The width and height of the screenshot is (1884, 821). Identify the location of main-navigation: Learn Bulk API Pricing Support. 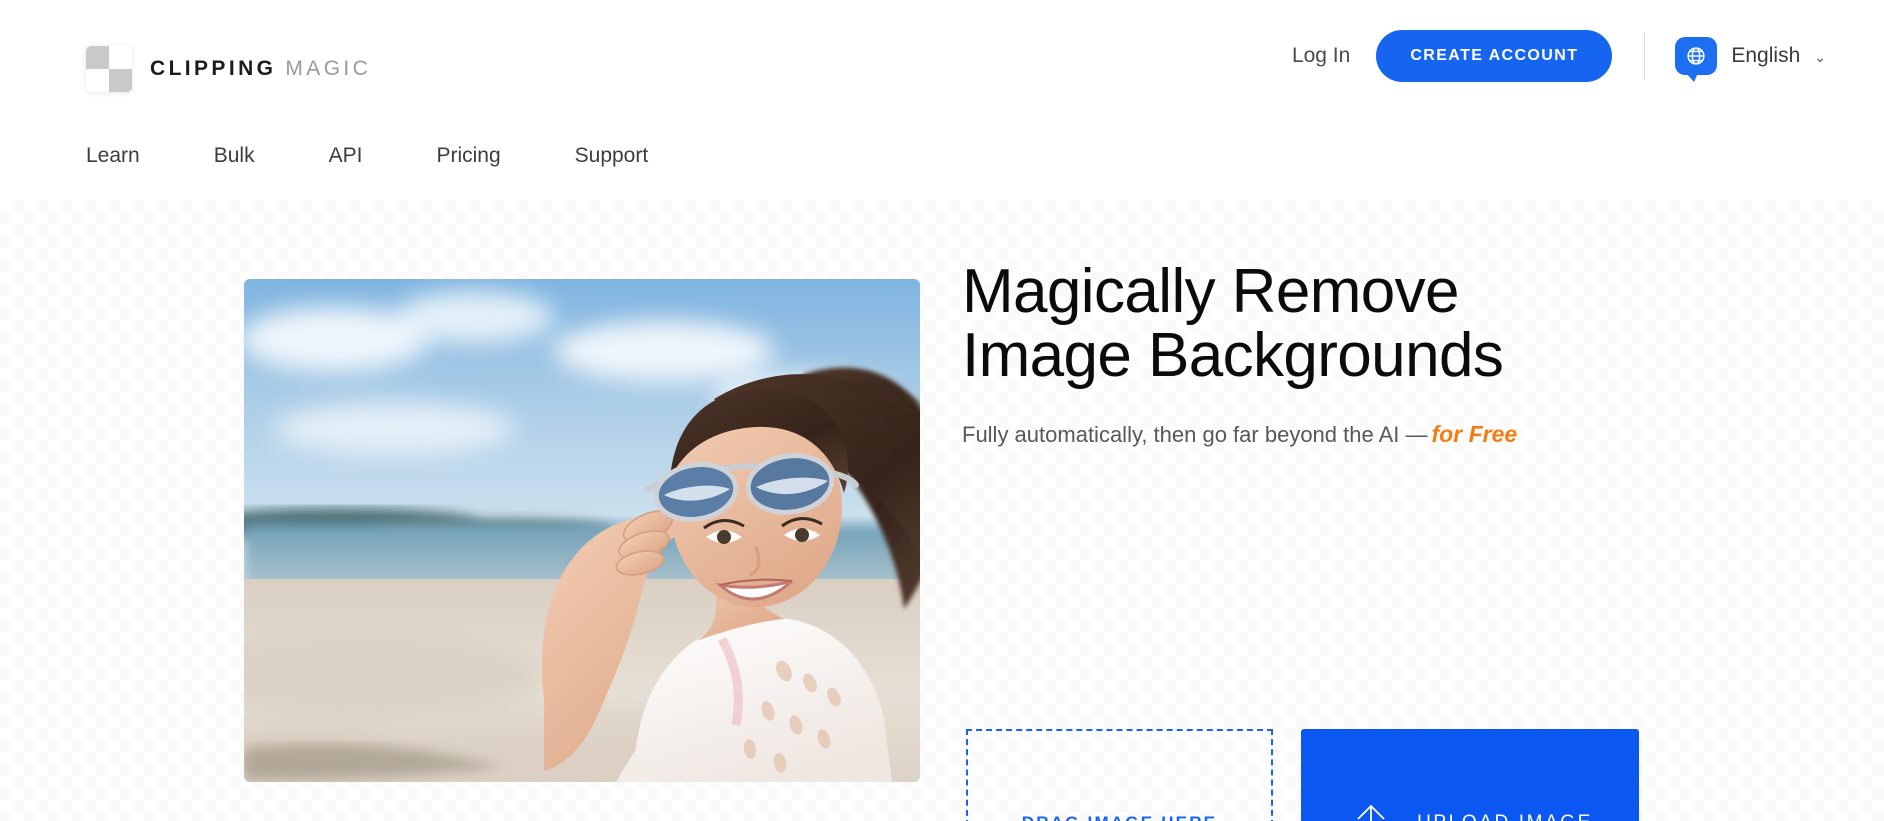
(367, 156).